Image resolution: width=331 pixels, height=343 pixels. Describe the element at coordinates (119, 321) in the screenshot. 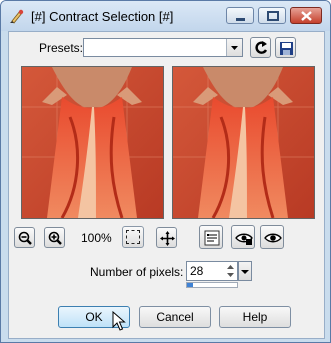

I see `mouse-cursor-icon` at that location.